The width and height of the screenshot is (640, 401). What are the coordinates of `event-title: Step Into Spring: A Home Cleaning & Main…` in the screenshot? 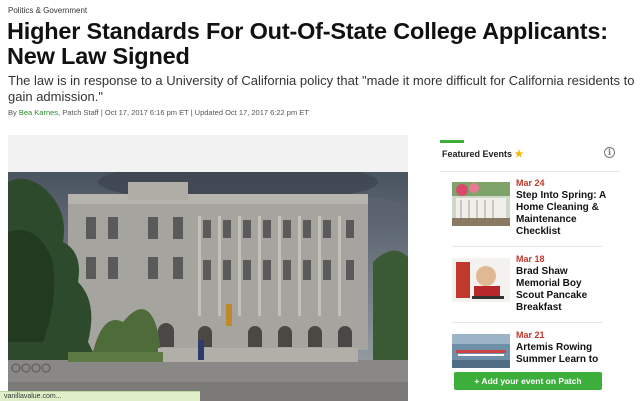 It's located at (564, 214).